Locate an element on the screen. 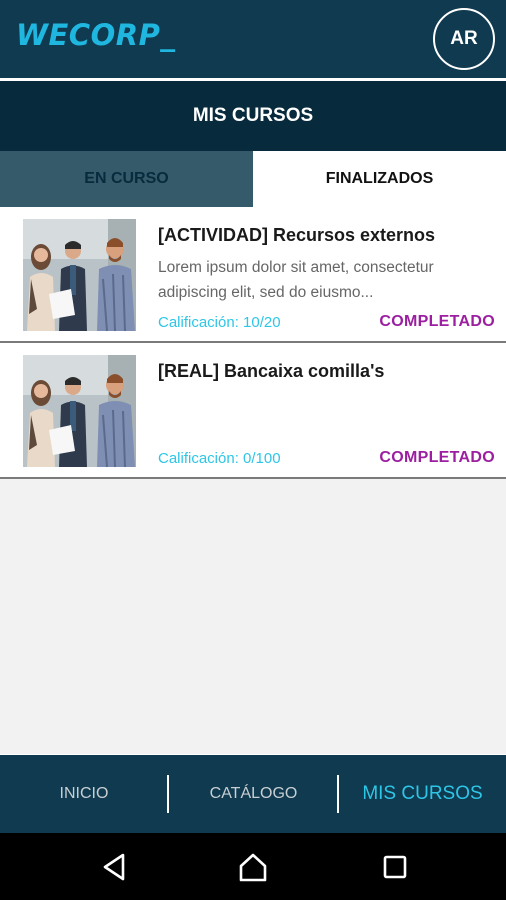  tab-en-curso: EN CURSO is located at coordinates (126, 179).